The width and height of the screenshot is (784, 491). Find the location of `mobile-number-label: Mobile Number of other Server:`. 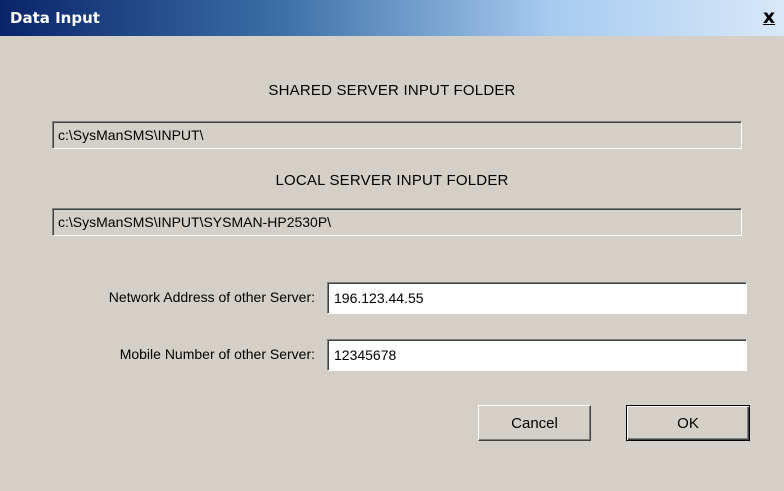

mobile-number-label: Mobile Number of other Server: is located at coordinates (217, 354).